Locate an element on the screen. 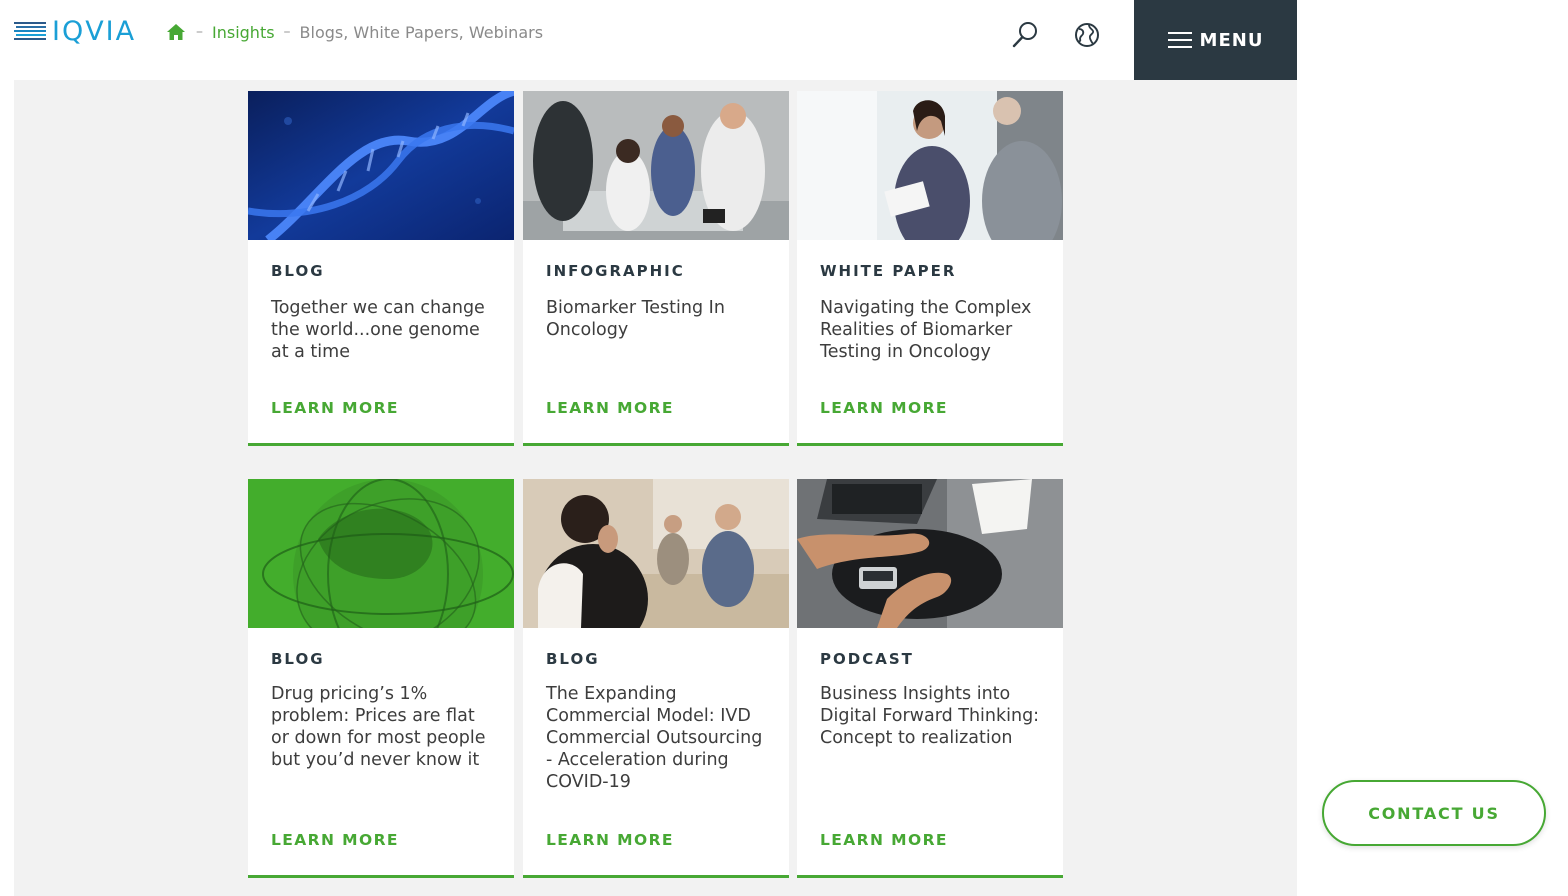  contact-us-button: CONTACT US is located at coordinates (1434, 813).